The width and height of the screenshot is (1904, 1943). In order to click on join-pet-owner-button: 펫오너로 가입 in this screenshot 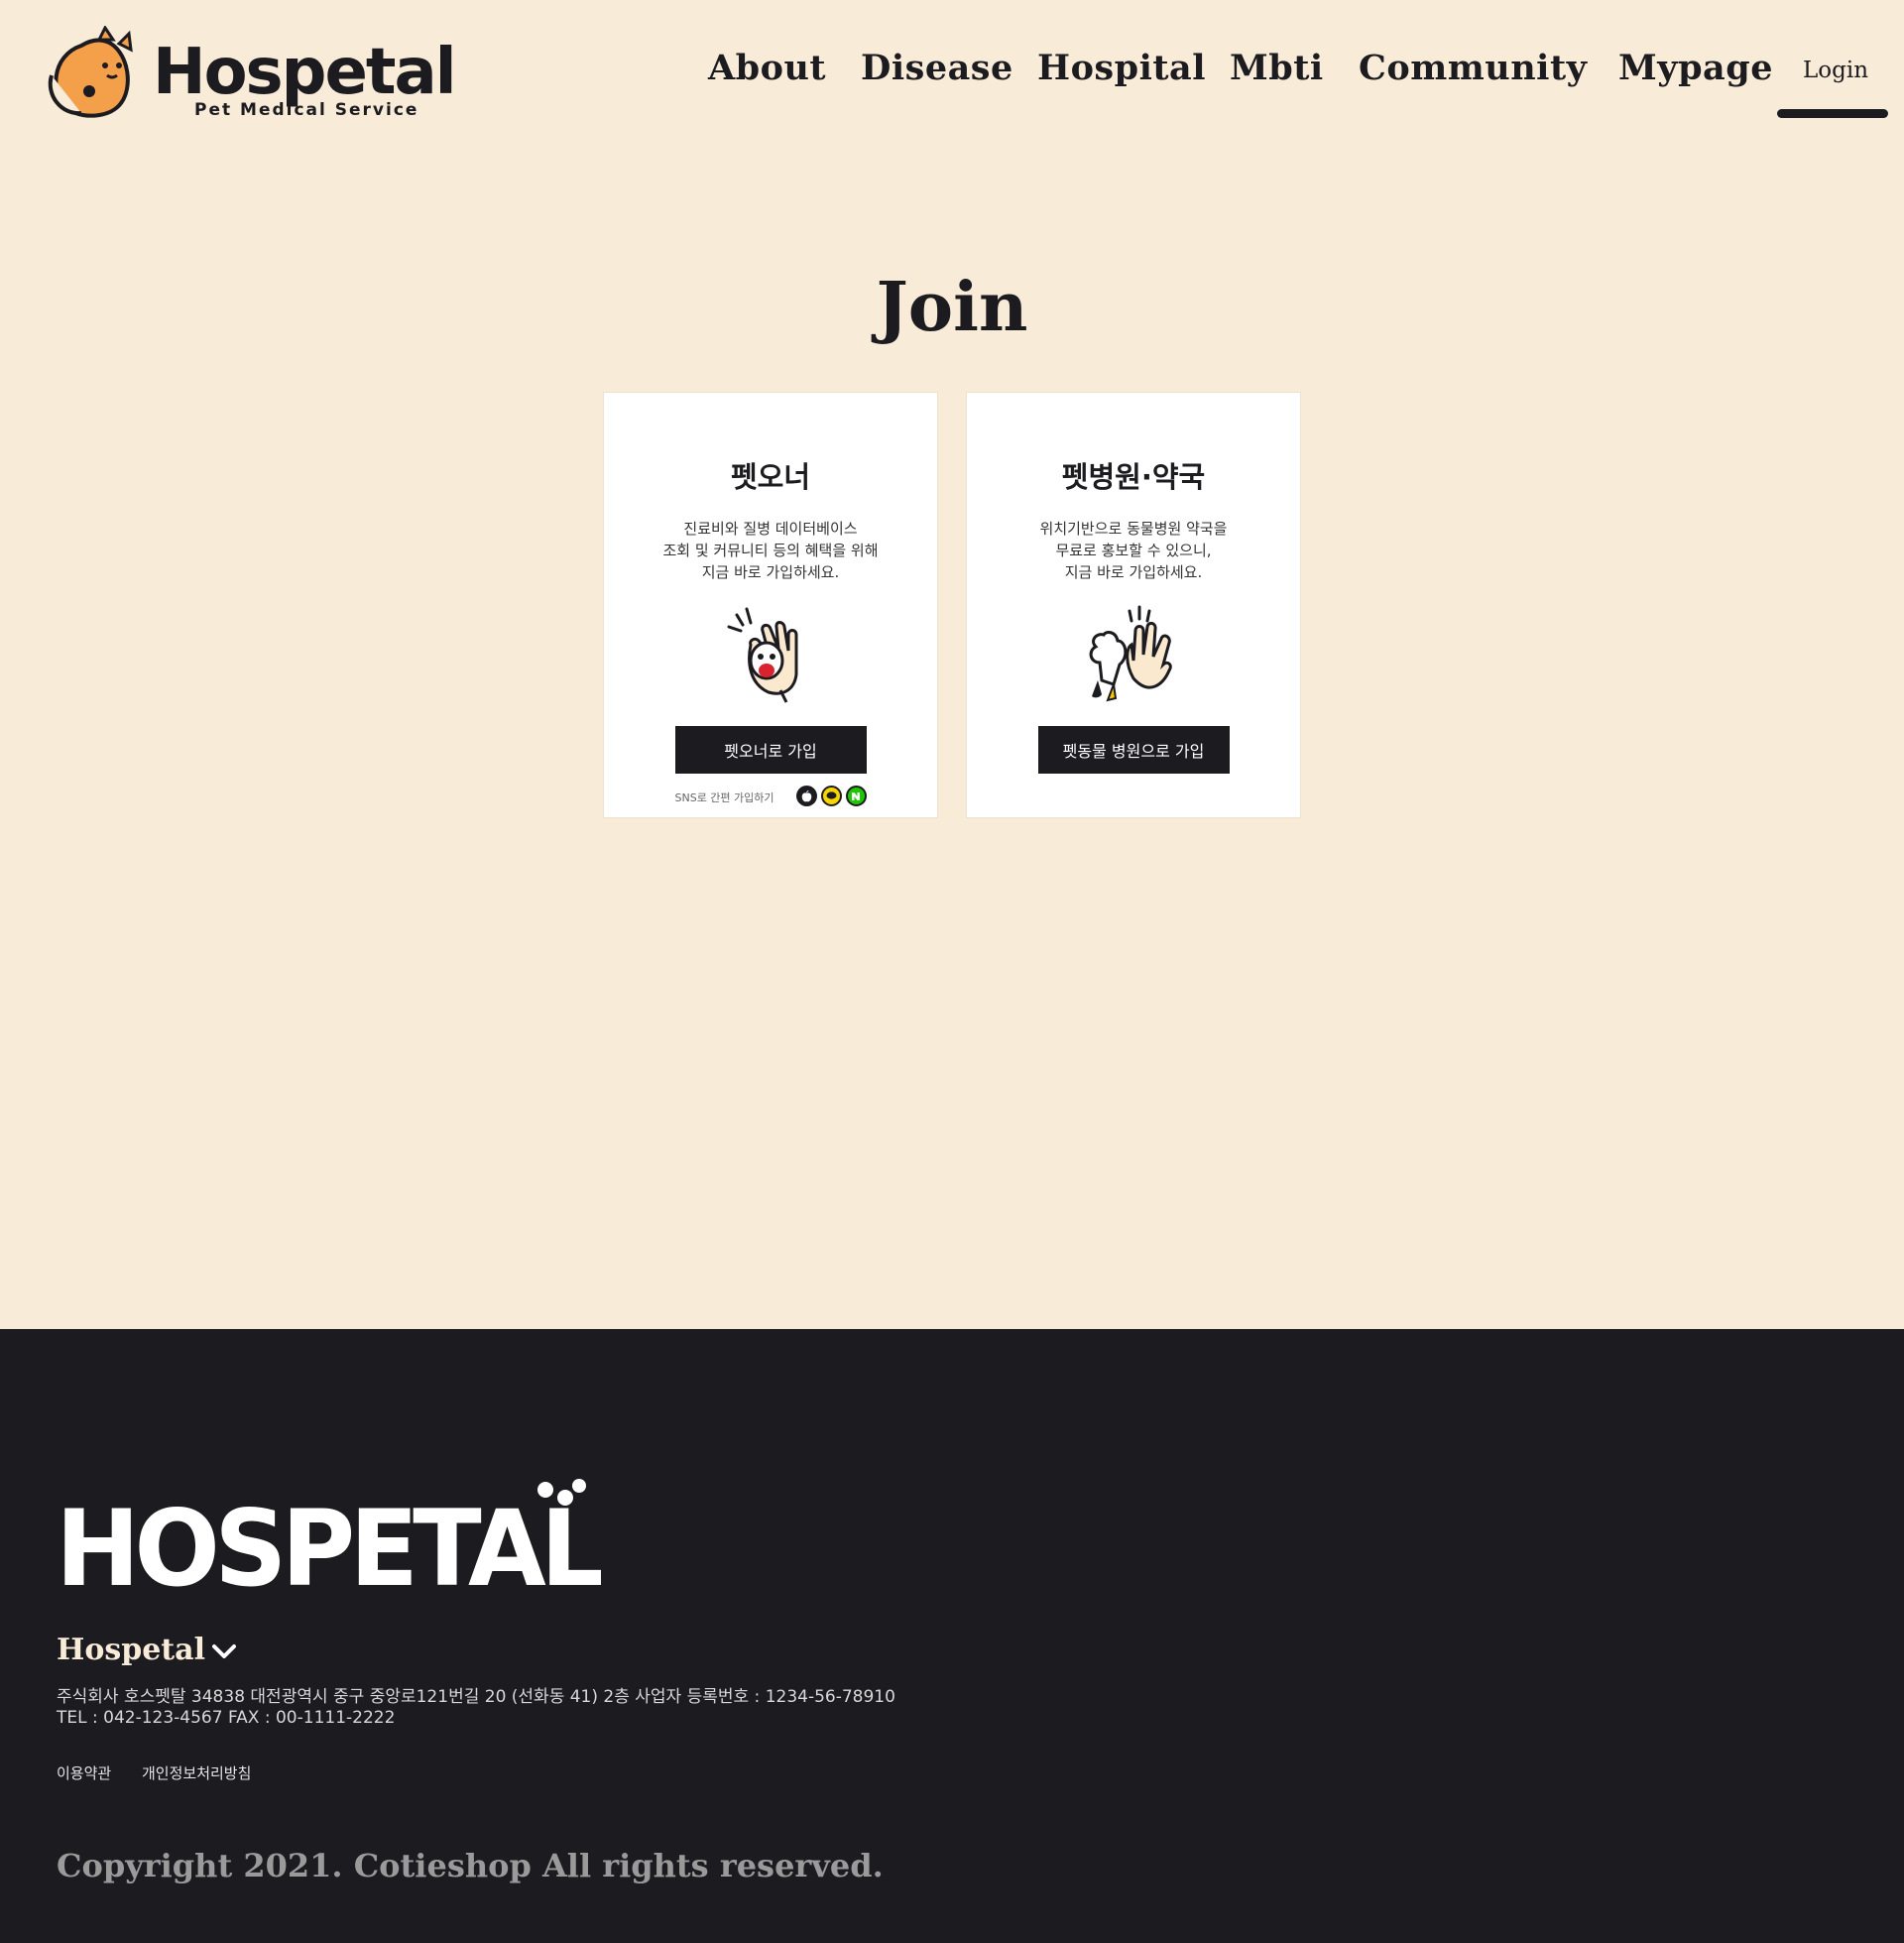, I will do `click(770, 750)`.